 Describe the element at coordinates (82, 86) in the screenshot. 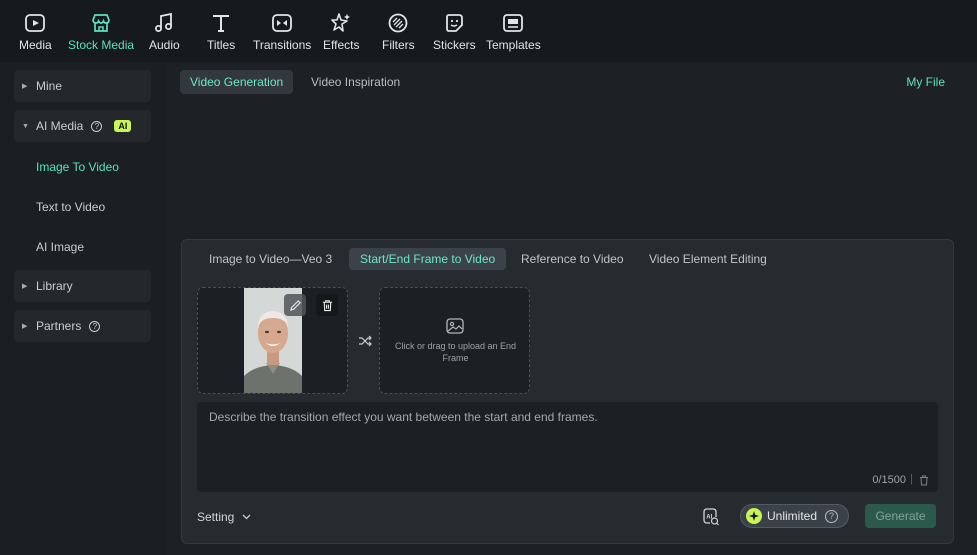

I see `sidebar-item-mine: ▶ Mine` at that location.